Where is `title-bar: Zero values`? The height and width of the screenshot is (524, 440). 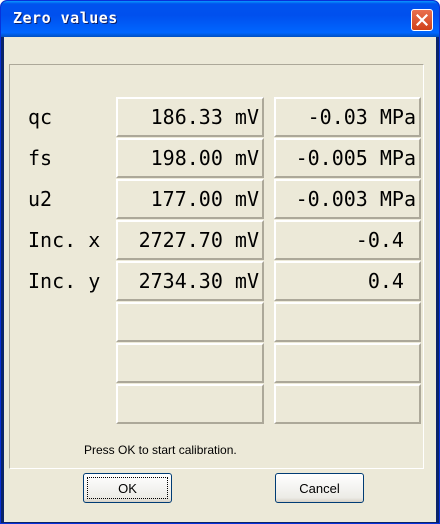
title-bar: Zero values is located at coordinates (220, 19).